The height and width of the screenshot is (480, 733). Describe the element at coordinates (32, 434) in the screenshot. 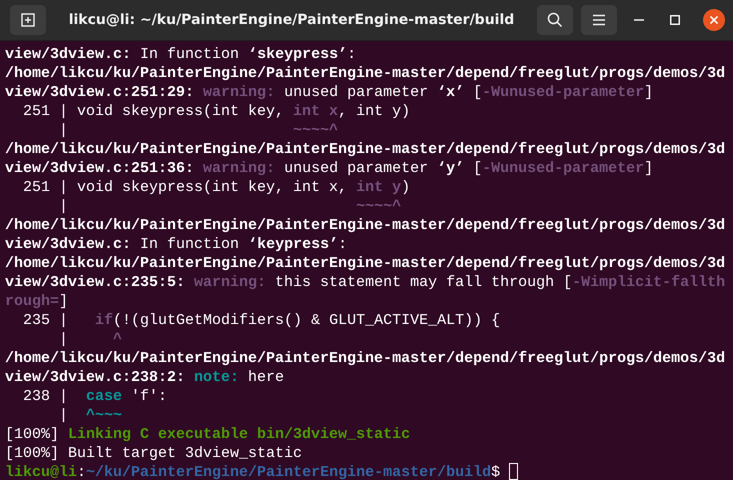

I see `terminal-text: [100%]` at that location.